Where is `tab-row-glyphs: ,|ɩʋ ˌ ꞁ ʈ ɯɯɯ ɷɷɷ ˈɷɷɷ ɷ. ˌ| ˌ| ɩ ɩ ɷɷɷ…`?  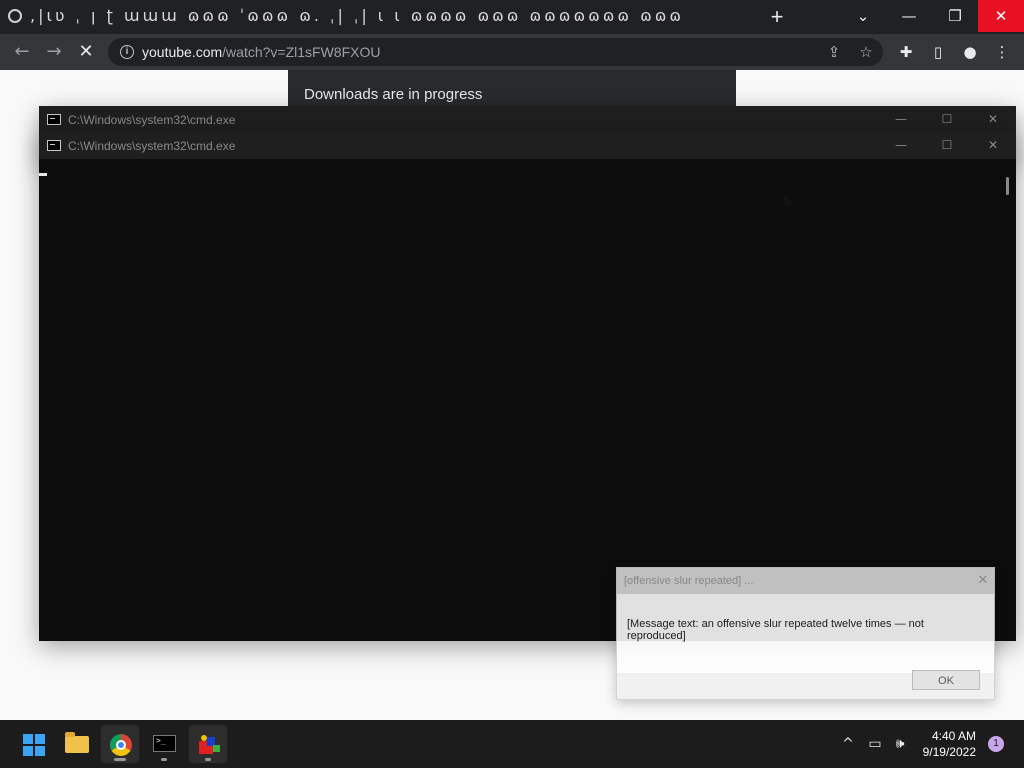
tab-row-glyphs: ,|ɩʋ ˌ ꞁ ʈ ɯɯɯ ɷɷɷ ˈɷɷɷ ɷ. ˌ| ˌ| ɩ ɩ ɷɷɷ… is located at coordinates (380, 17).